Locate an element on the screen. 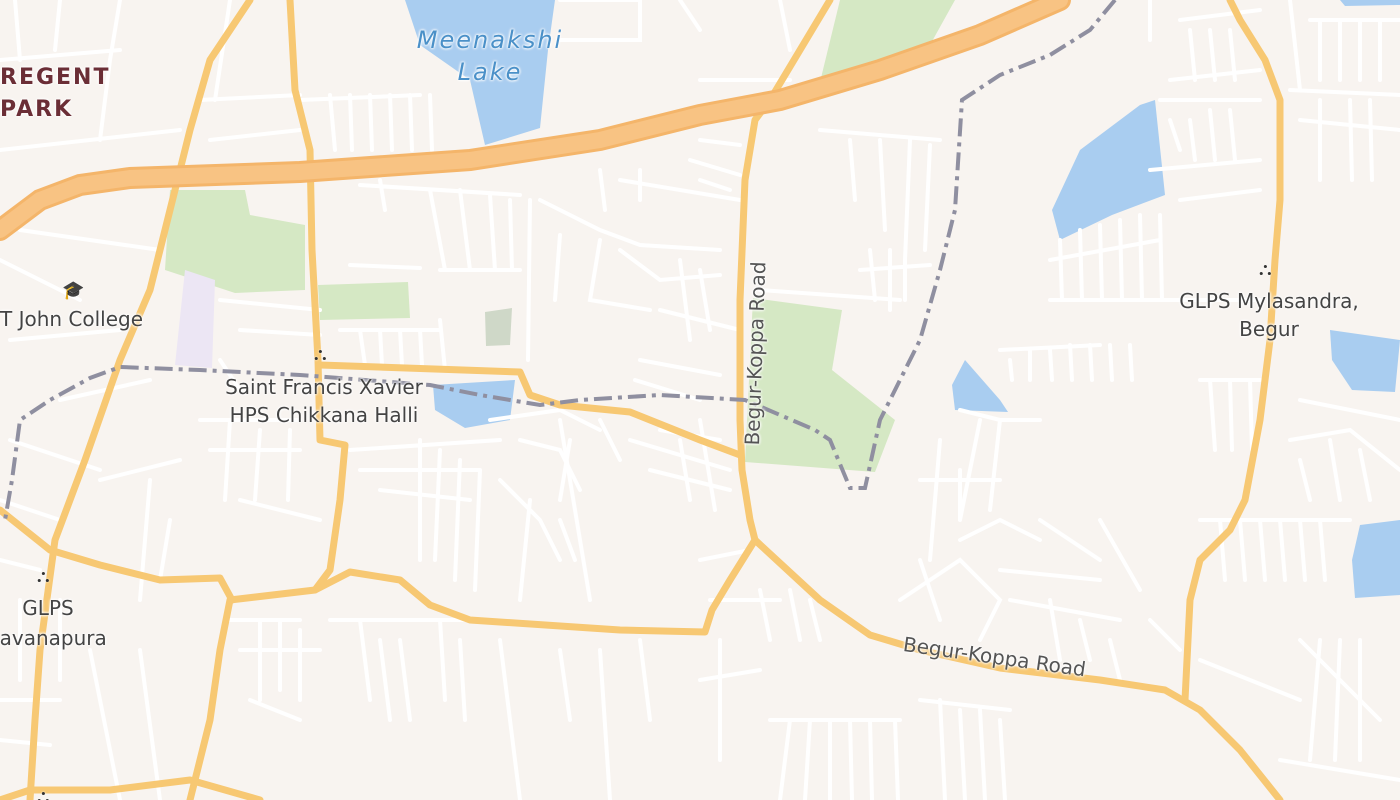 The width and height of the screenshot is (1400, 800). college-icon: 🎓 is located at coordinates (73, 291).